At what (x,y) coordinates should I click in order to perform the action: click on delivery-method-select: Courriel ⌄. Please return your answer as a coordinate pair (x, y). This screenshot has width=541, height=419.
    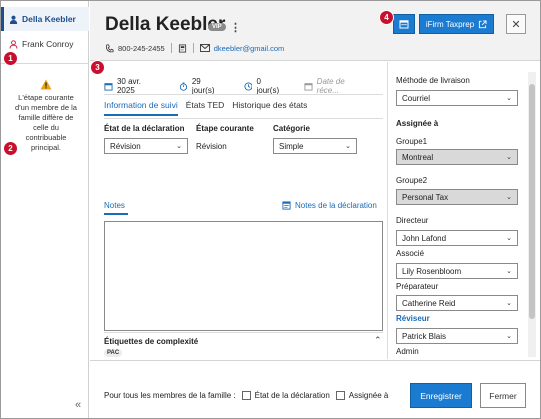
    Looking at the image, I should click on (457, 98).